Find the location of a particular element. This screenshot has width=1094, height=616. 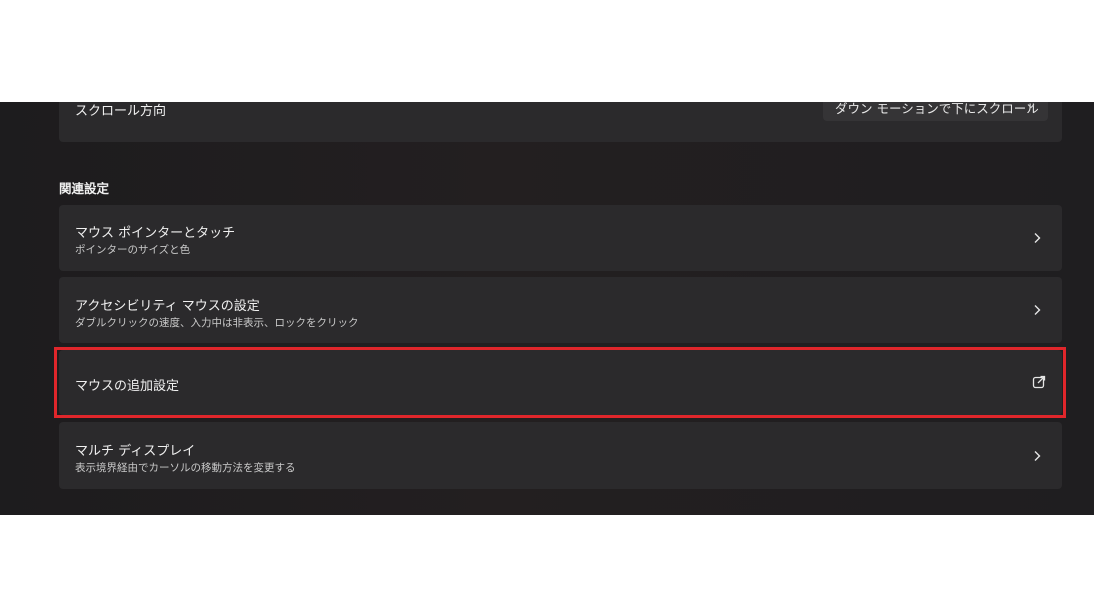

multi-display-item: マルチ ディスプレイ 表示境界経由でカーソルの移動方法を変更する is located at coordinates (560, 455).